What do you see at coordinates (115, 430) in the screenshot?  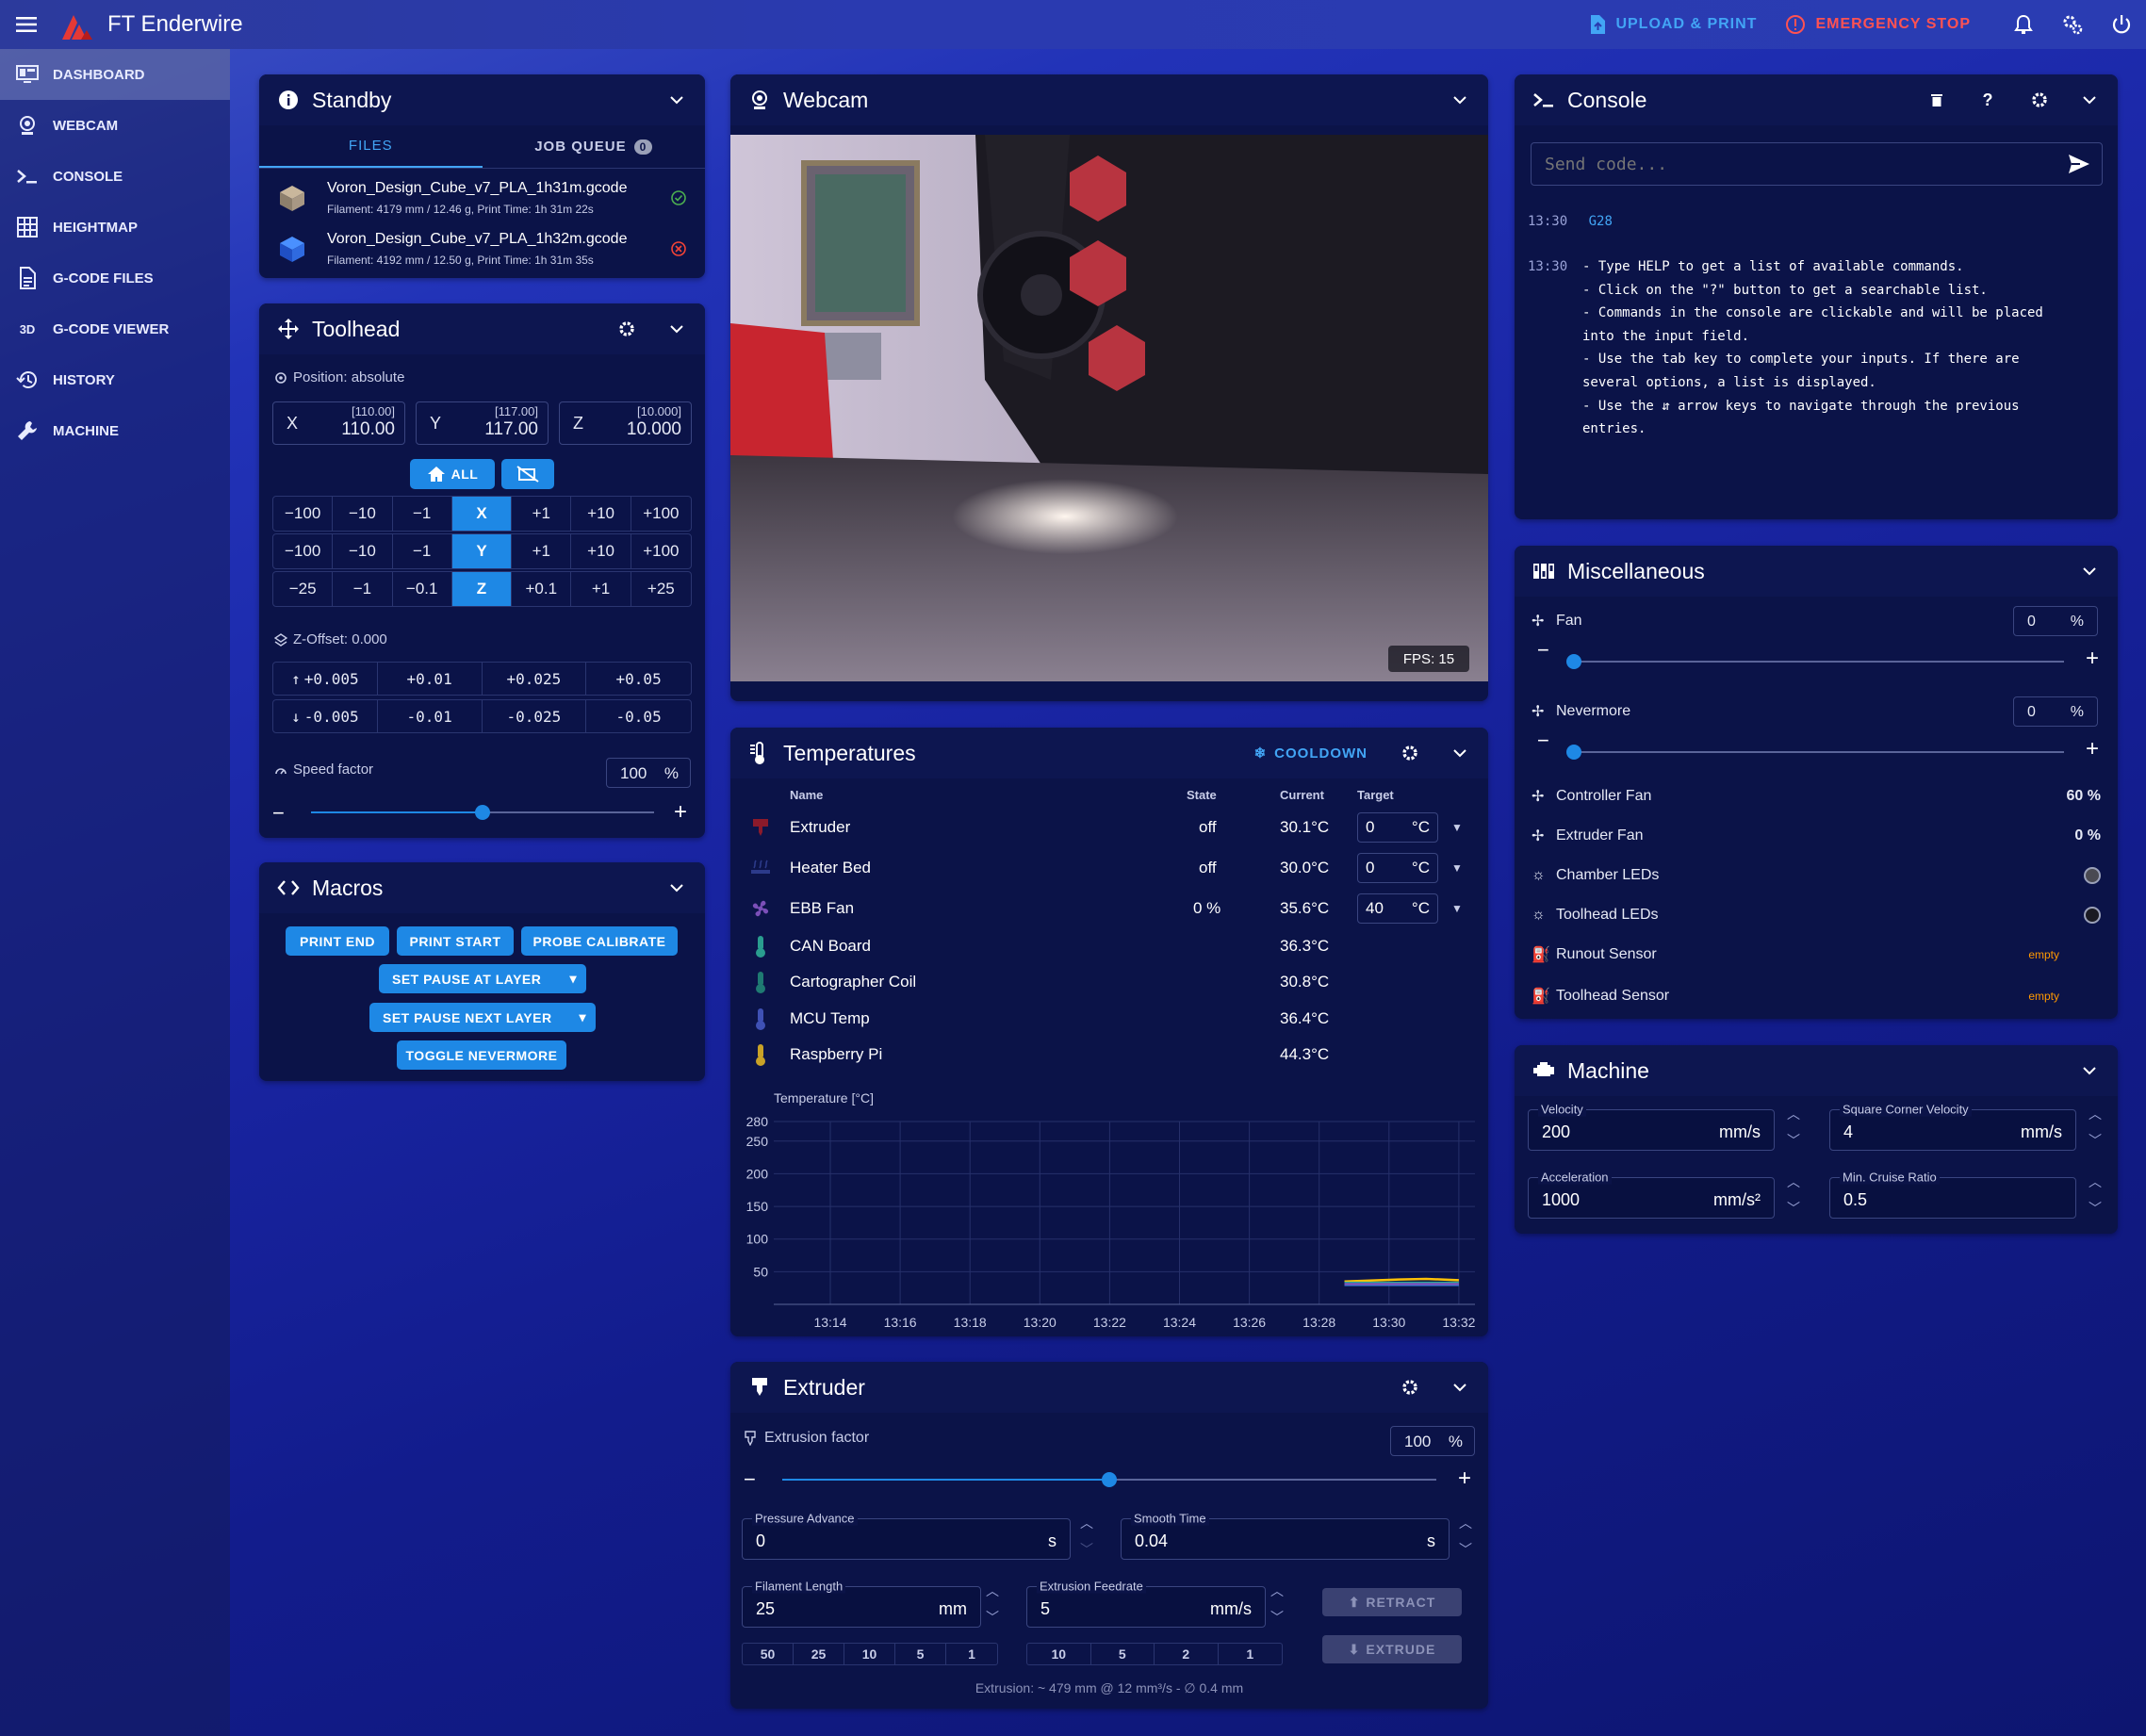 I see `sidebar-item-machine: MACHINE` at bounding box center [115, 430].